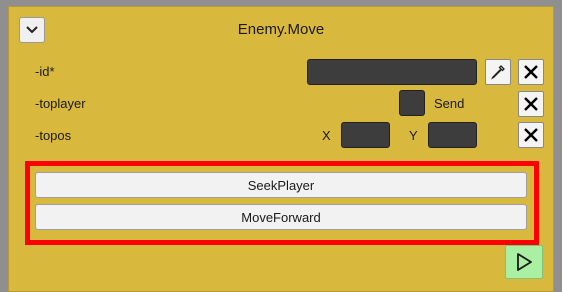 This screenshot has width=562, height=292. I want to click on topos-remove-button, so click(531, 135).